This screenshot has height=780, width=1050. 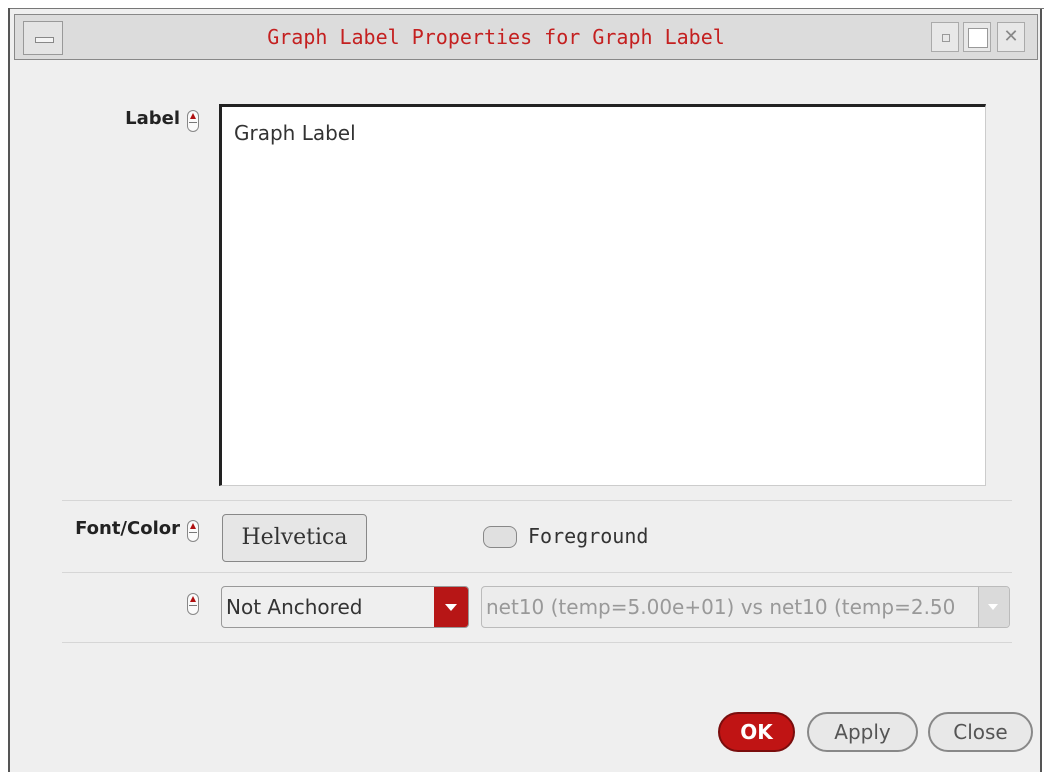 What do you see at coordinates (294, 607) in the screenshot?
I see `anchor-select-value: Not Anchored` at bounding box center [294, 607].